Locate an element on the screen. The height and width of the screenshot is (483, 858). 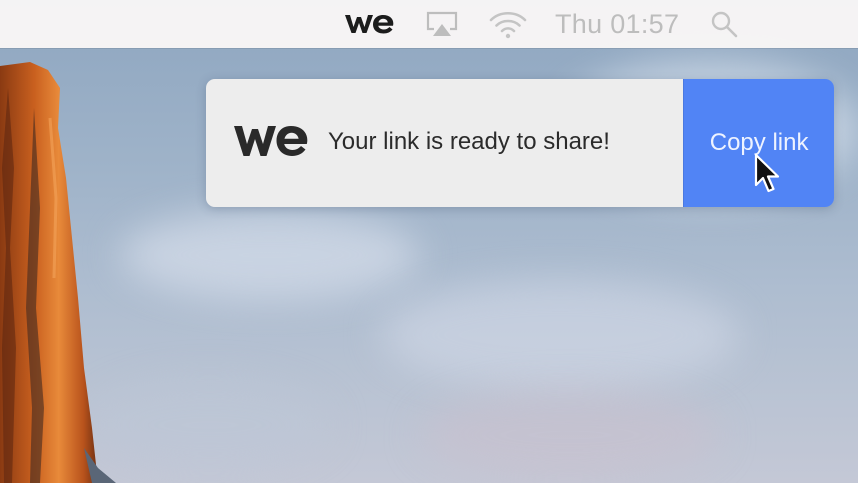
notification-body: Your link is ready to share! is located at coordinates (445, 143).